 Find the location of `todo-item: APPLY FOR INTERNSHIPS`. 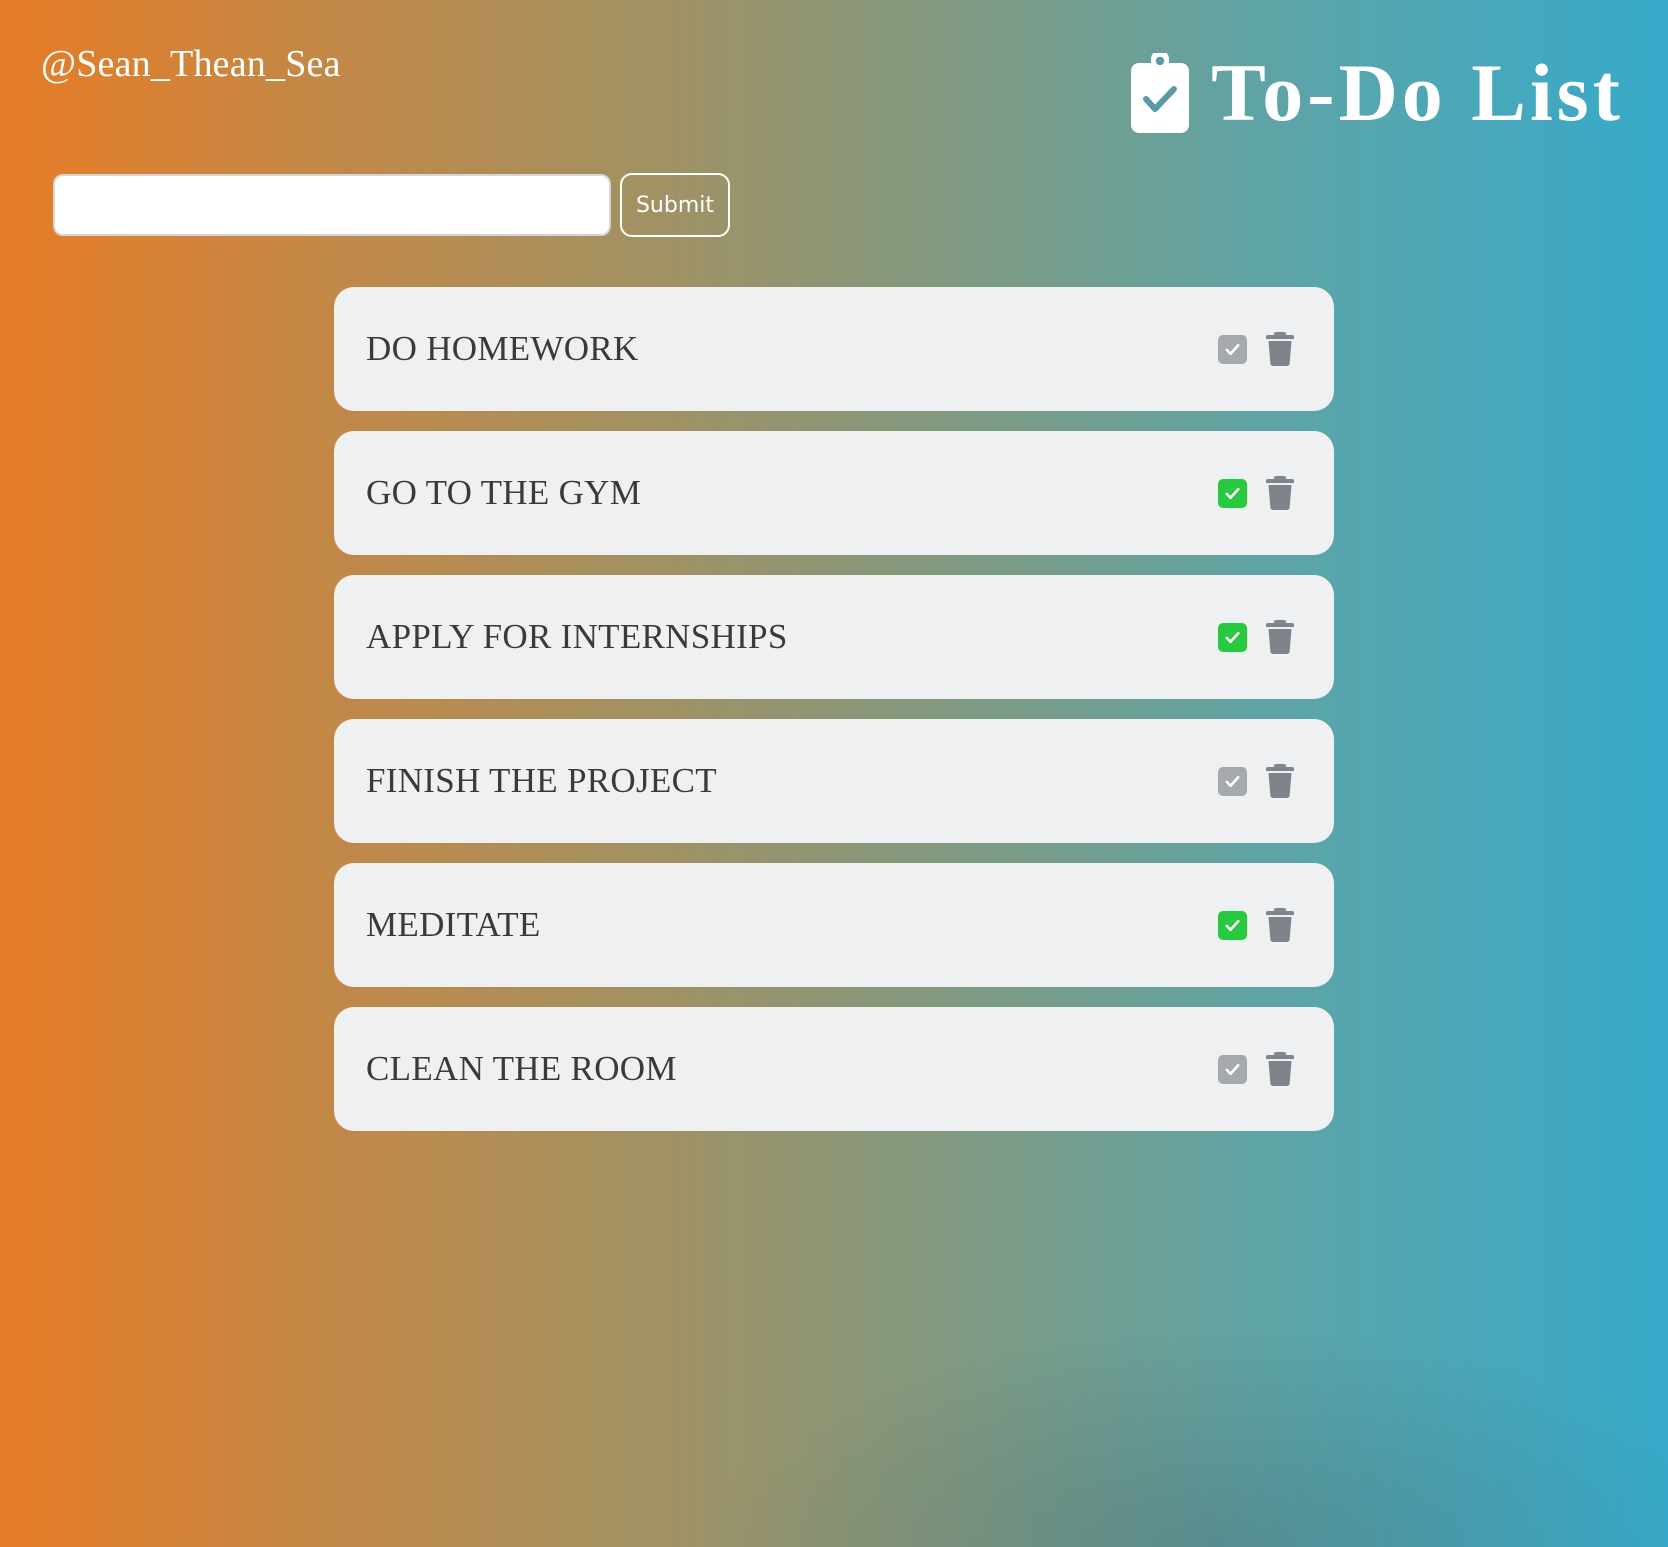

todo-item: APPLY FOR INTERNSHIPS is located at coordinates (834, 637).